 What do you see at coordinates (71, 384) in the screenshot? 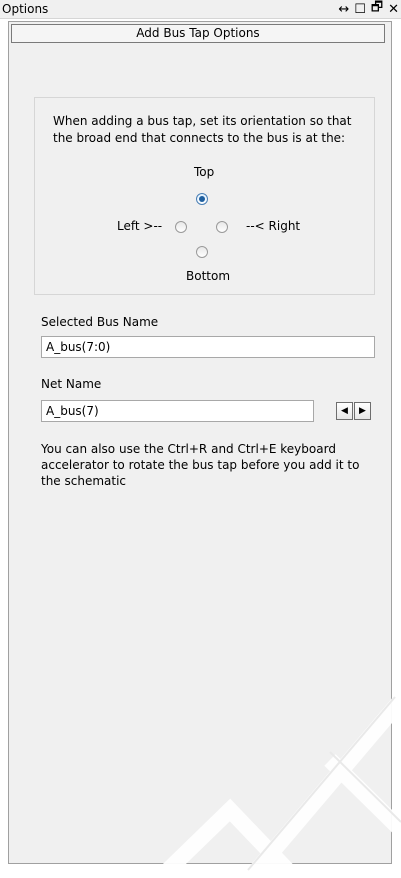
I see `net-name-label: Net Name` at bounding box center [71, 384].